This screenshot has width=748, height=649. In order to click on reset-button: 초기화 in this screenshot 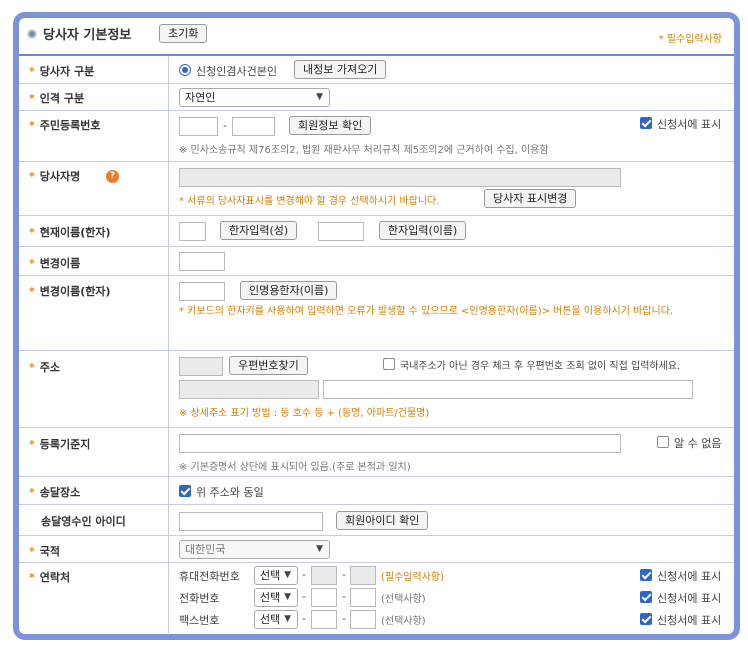, I will do `click(183, 33)`.